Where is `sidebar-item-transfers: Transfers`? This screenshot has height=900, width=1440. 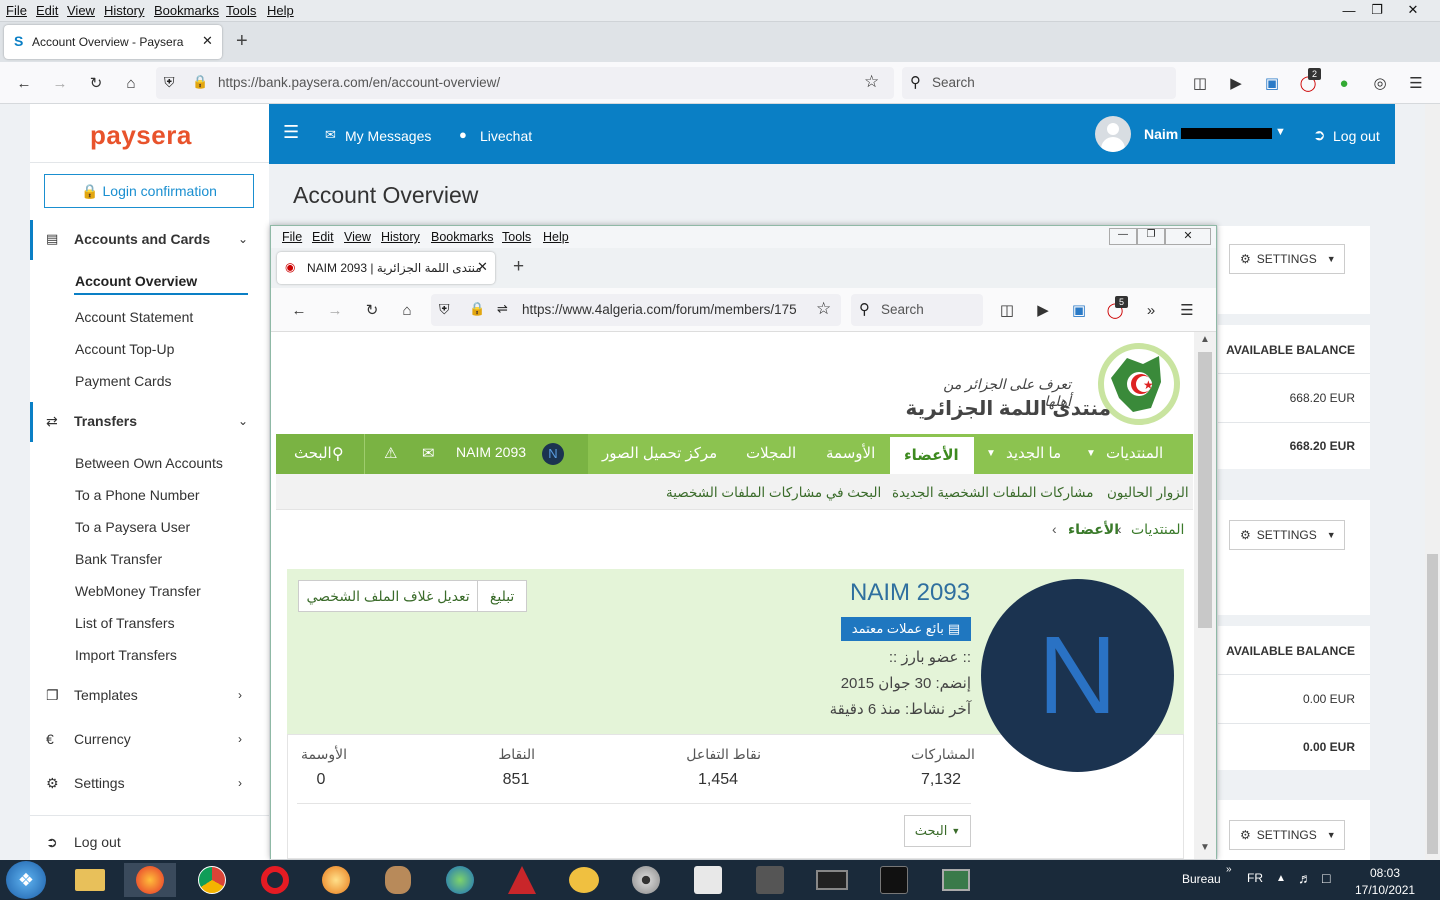
sidebar-item-transfers: Transfers is located at coordinates (105, 421).